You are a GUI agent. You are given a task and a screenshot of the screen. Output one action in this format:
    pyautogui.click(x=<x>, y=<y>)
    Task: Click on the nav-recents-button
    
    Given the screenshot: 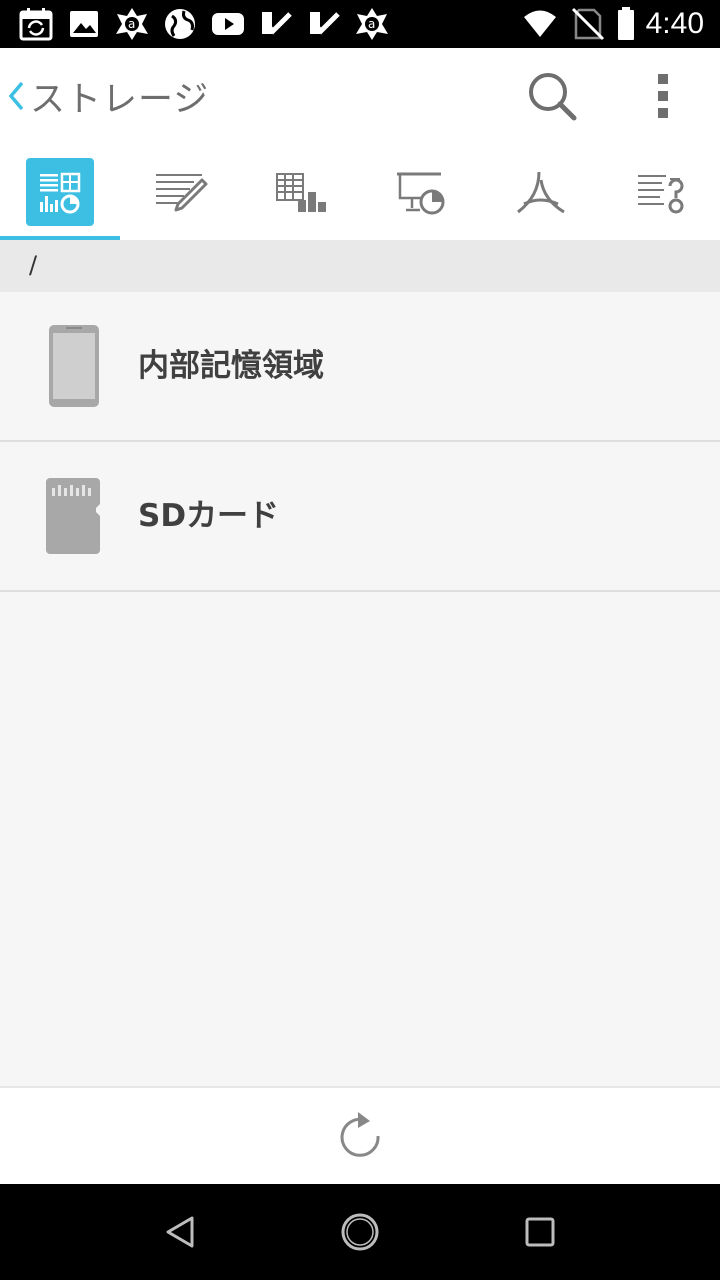 What is the action you would take?
    pyautogui.click(x=540, y=1232)
    